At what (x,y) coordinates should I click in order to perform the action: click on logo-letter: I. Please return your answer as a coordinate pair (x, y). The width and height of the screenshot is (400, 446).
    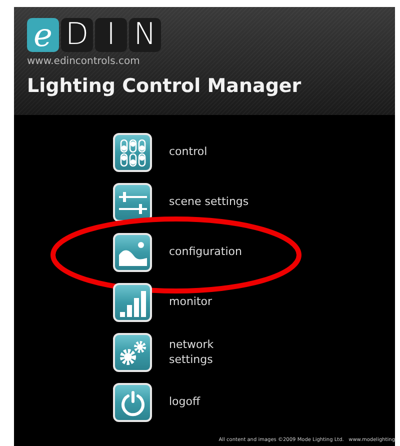
    Looking at the image, I should click on (111, 35).